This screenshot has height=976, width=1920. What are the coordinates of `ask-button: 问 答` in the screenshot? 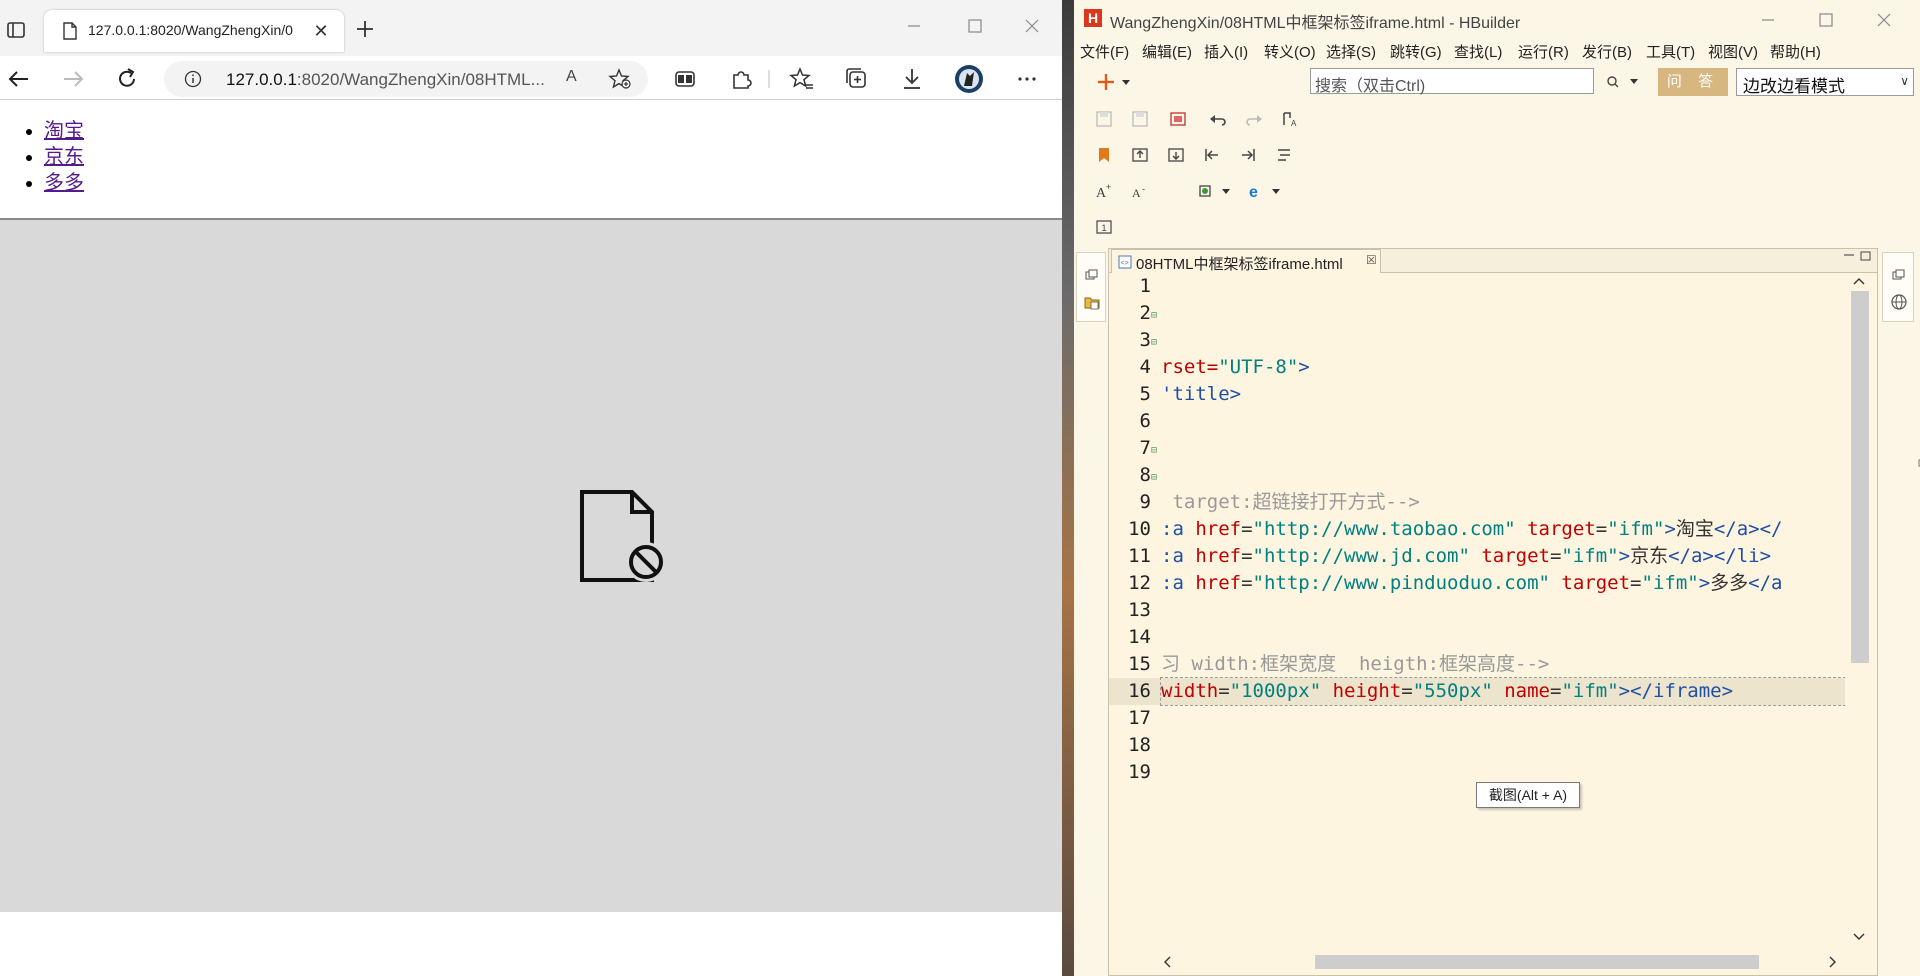 It's located at (1693, 82).